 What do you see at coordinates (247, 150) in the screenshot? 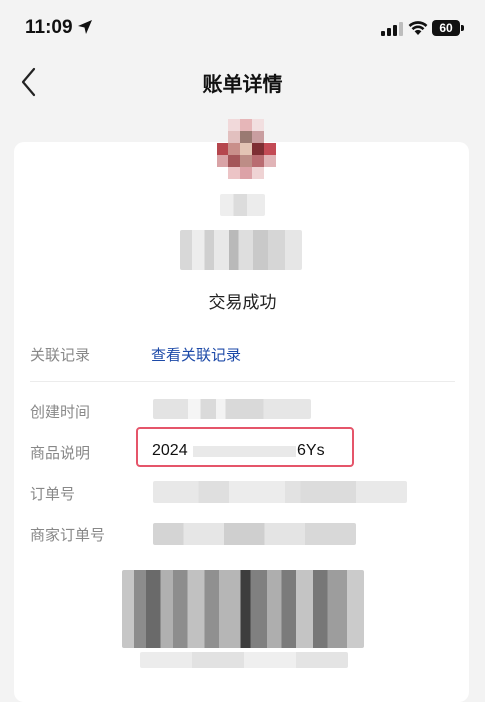
I see `merchant-avatar` at bounding box center [247, 150].